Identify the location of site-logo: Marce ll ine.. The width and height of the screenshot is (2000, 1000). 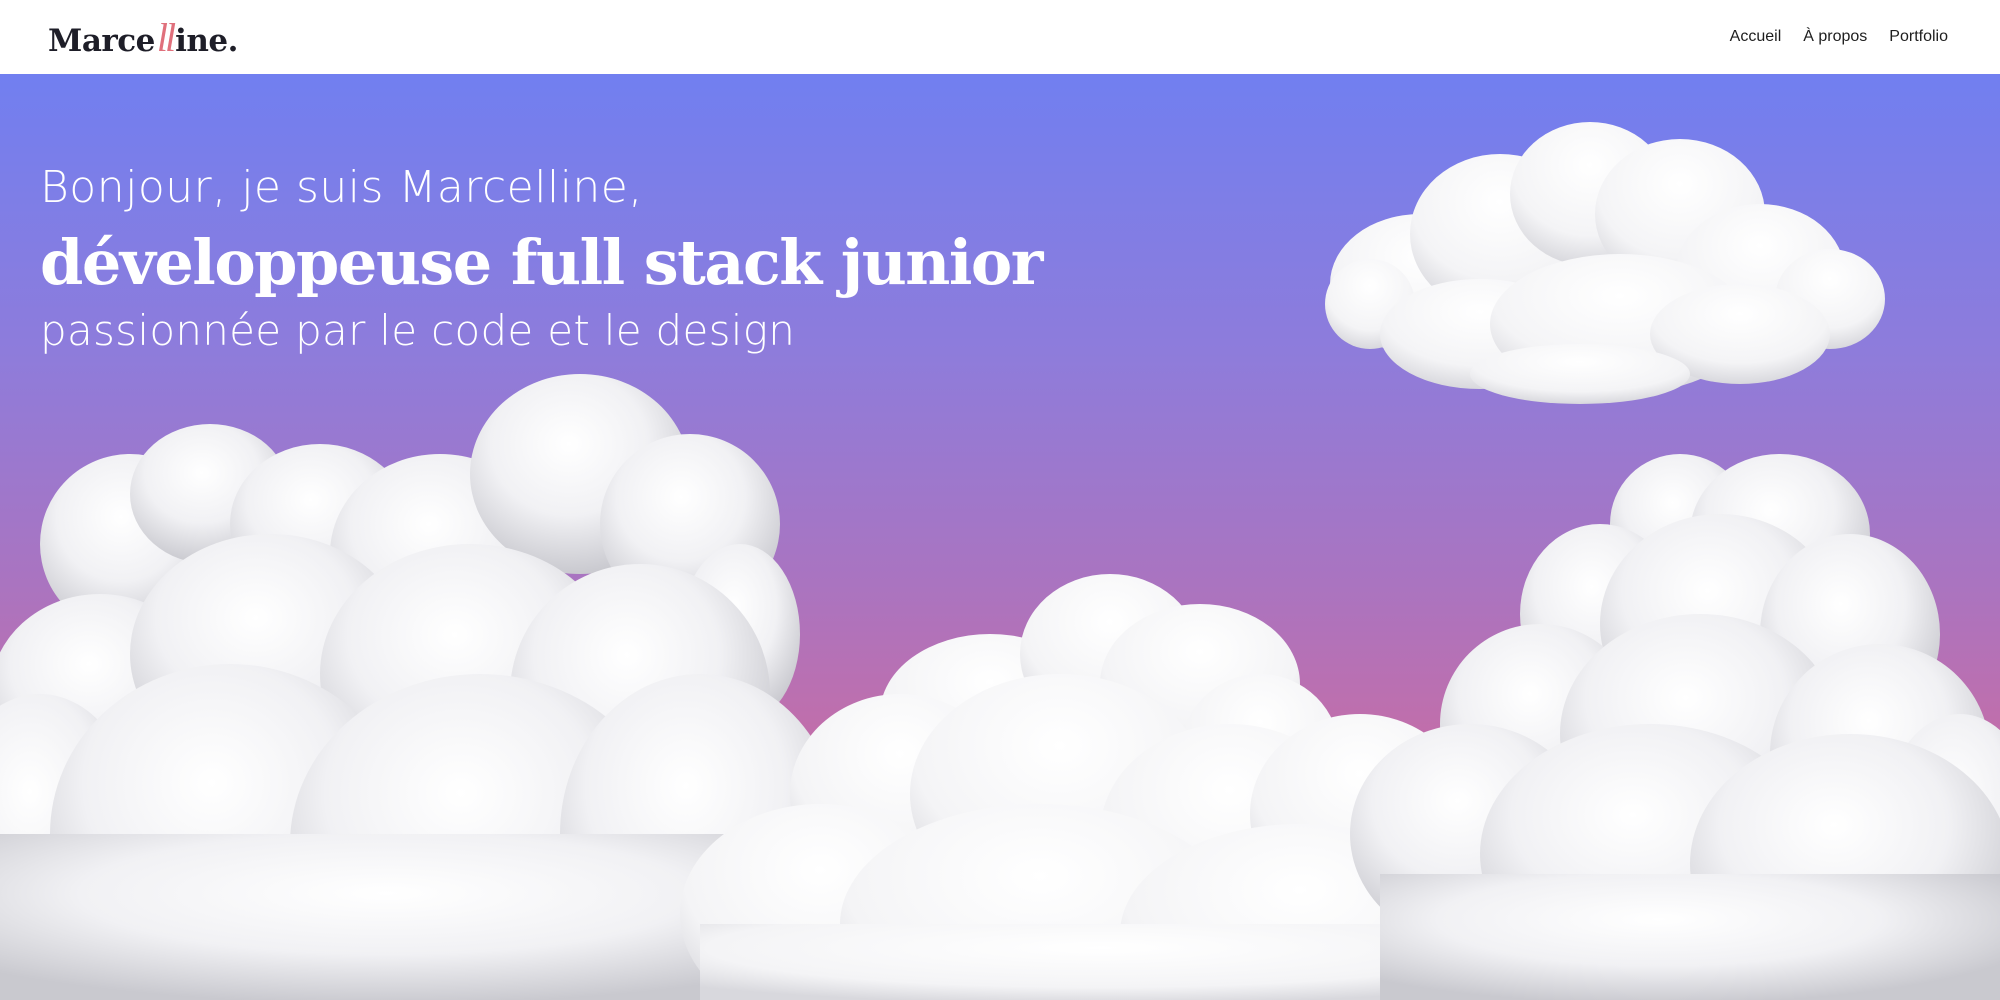
(143, 37).